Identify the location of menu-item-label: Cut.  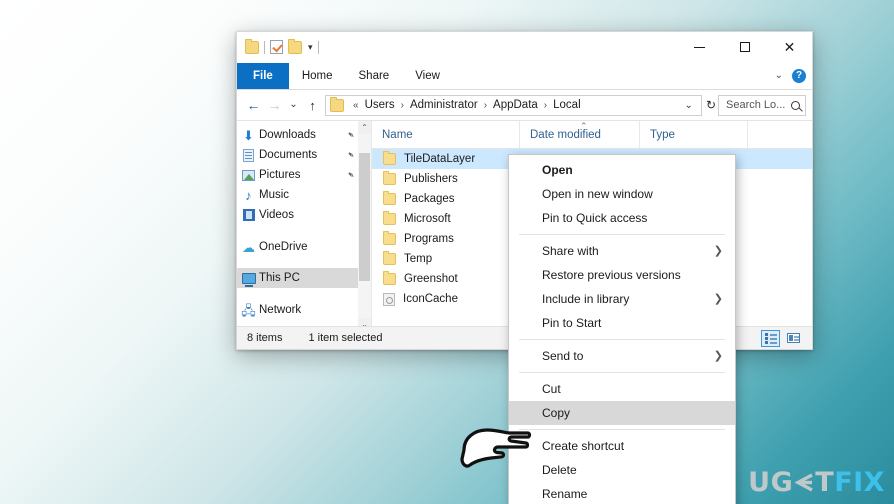
(551, 389).